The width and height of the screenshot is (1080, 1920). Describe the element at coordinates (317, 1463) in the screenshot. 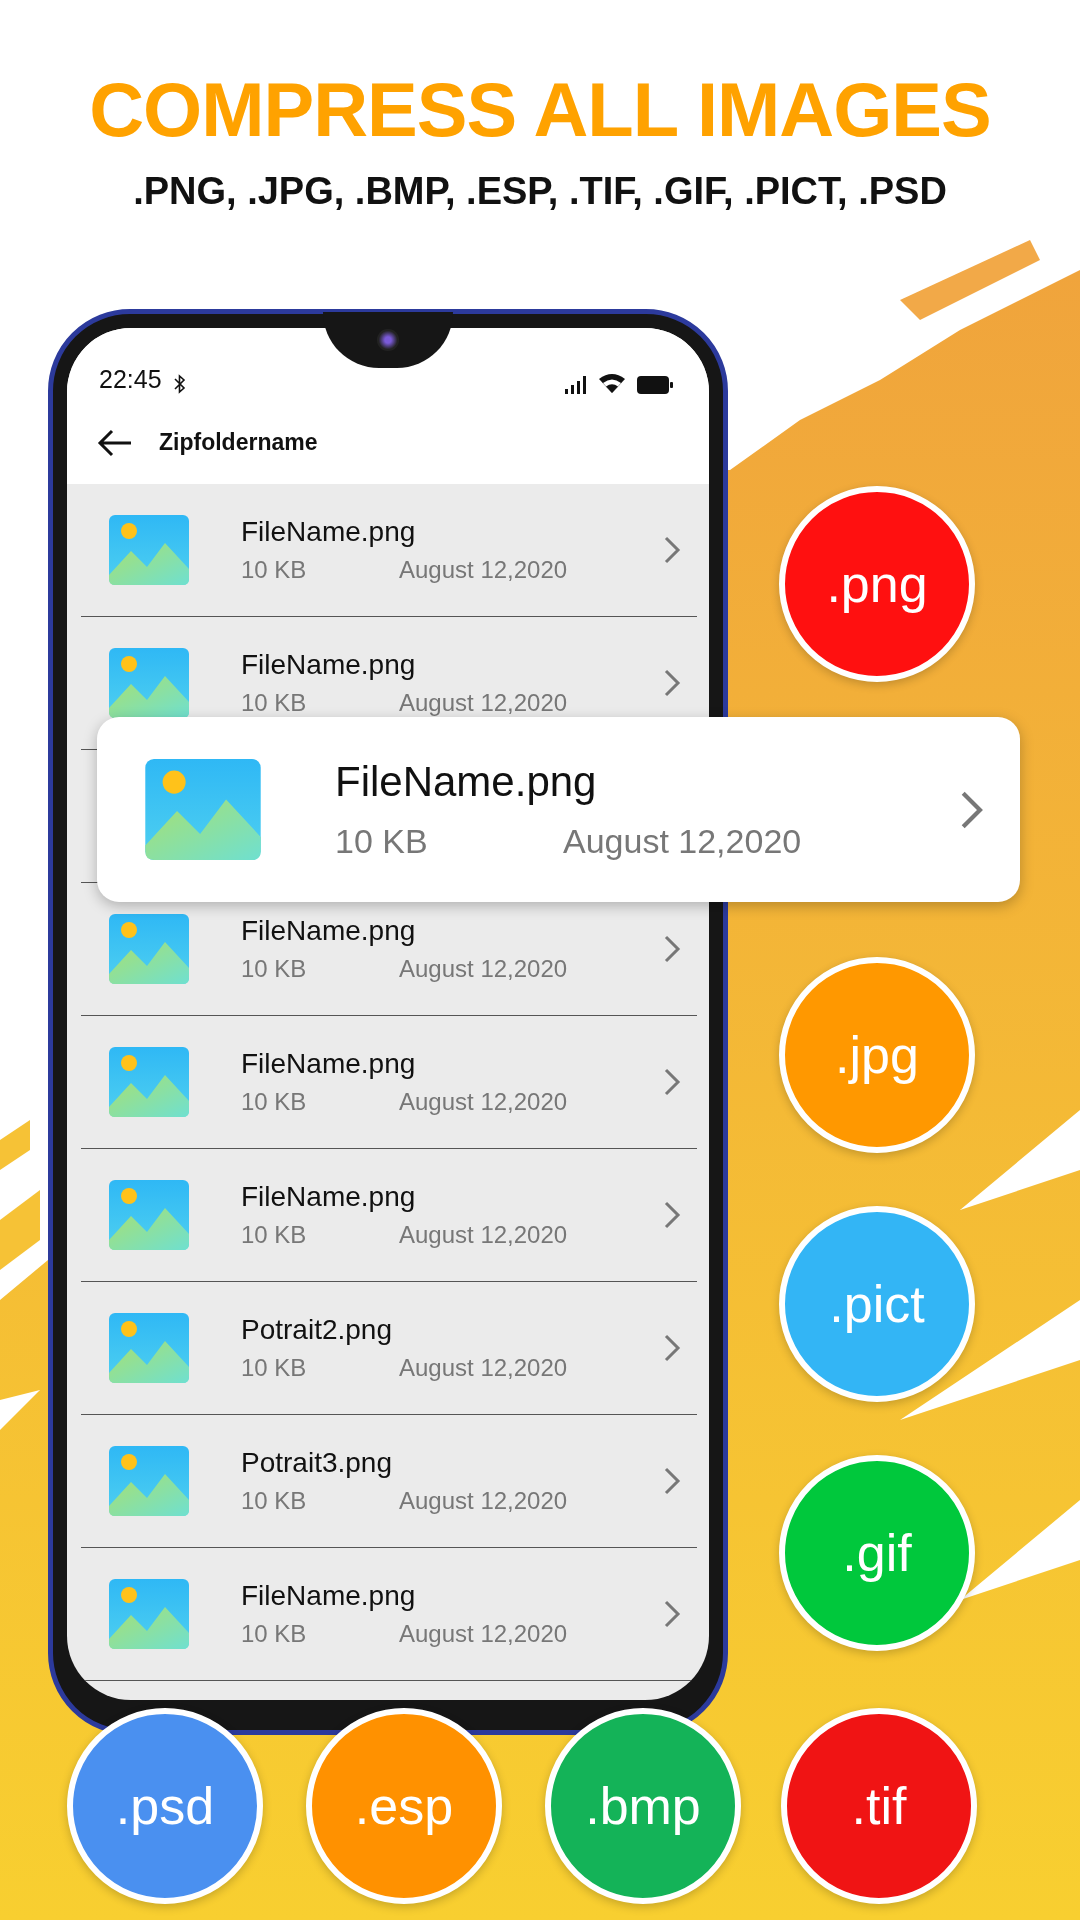

I see `file-name: Potrait3.png` at that location.